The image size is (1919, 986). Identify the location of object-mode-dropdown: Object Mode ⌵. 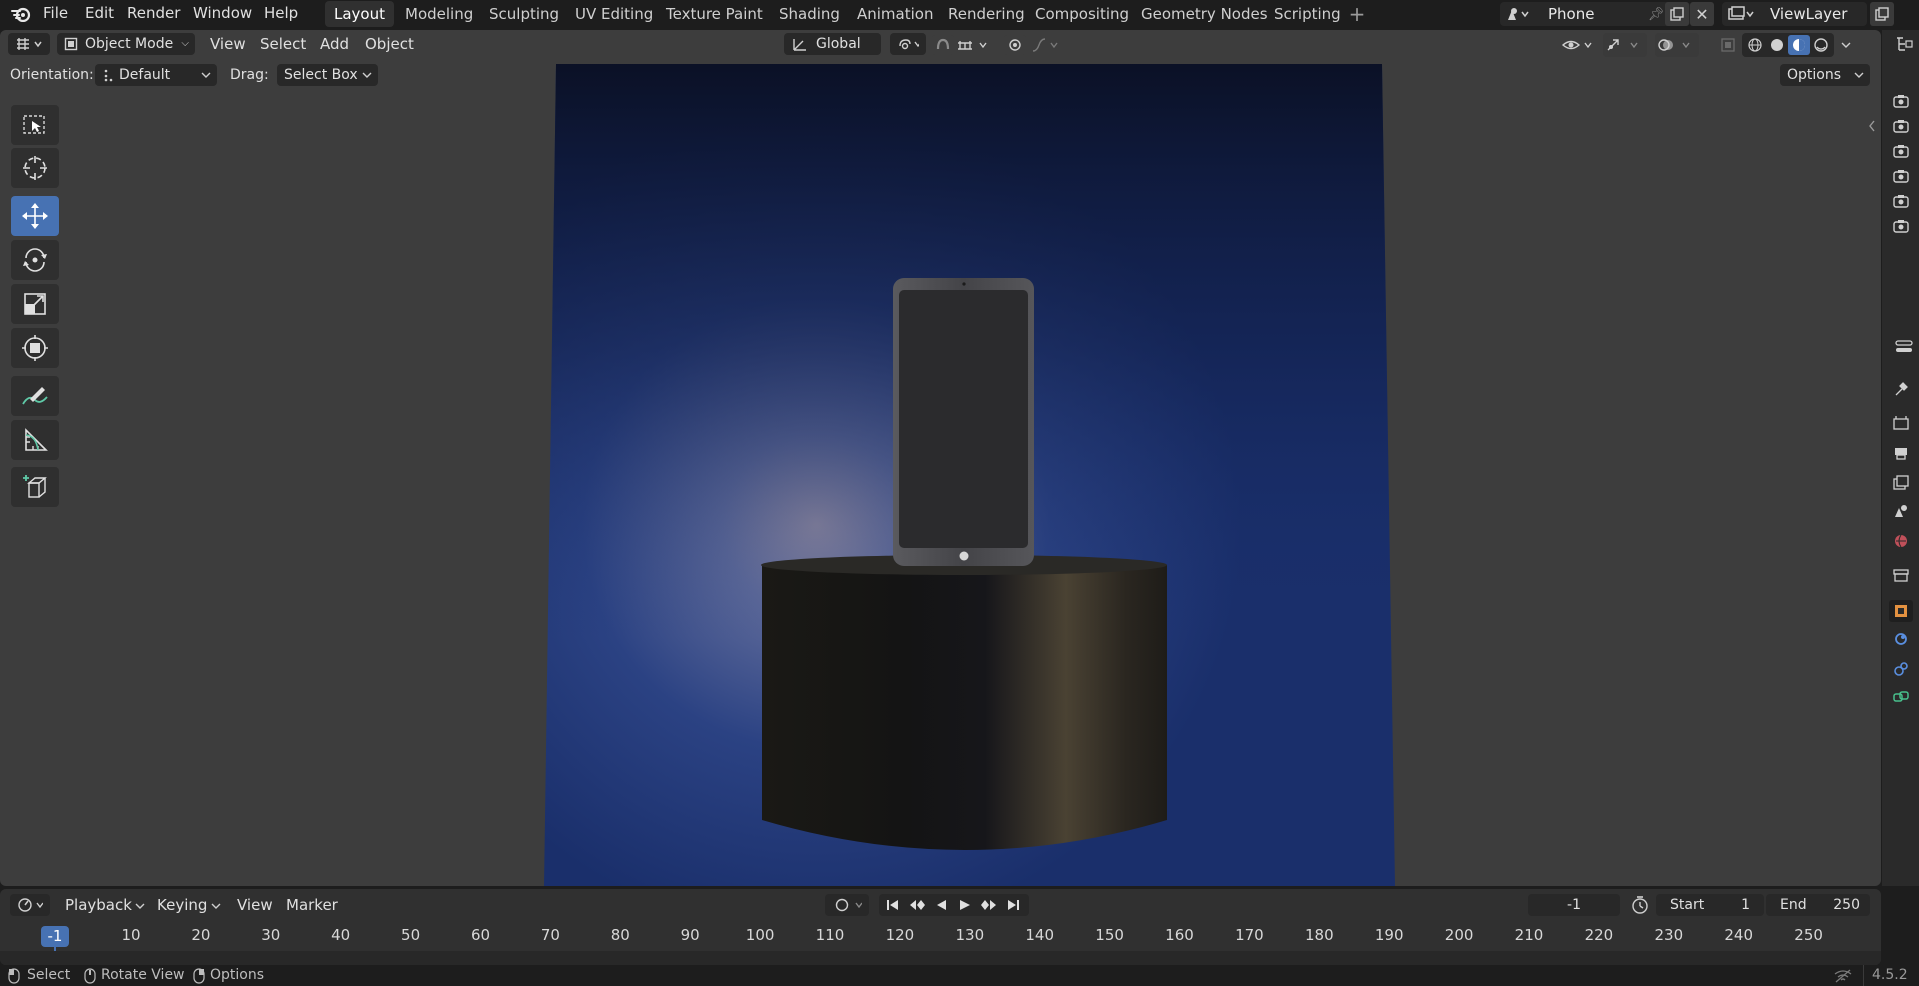
(126, 44).